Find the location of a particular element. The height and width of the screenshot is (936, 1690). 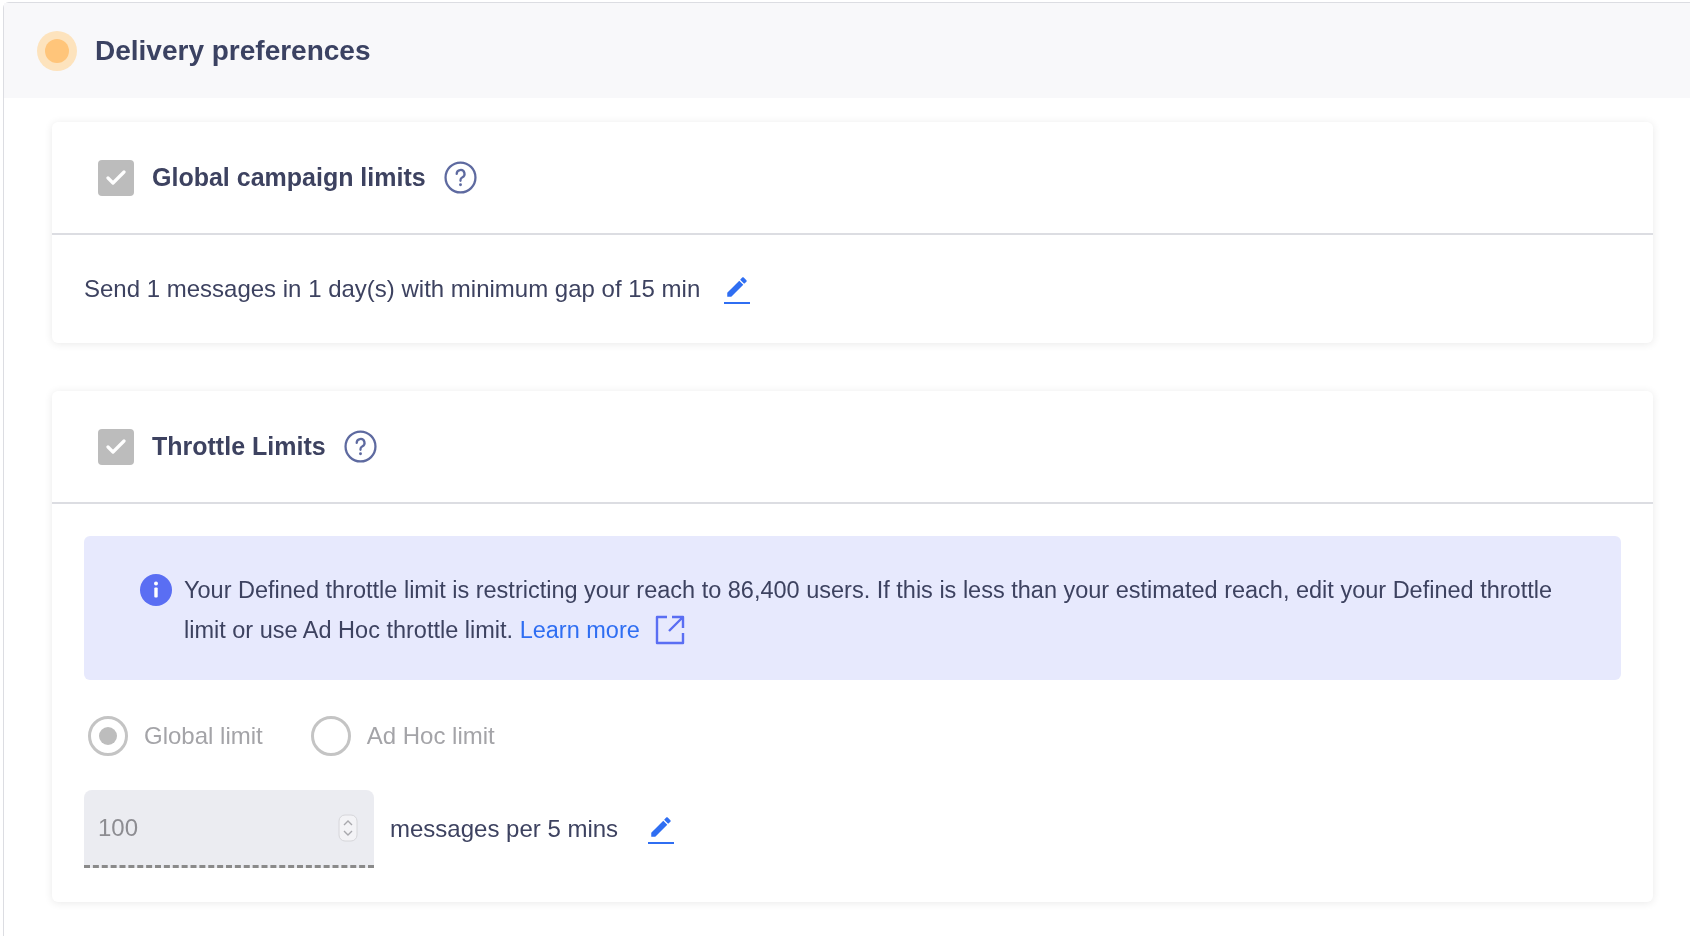

card-title: Throttle Limits is located at coordinates (239, 446).